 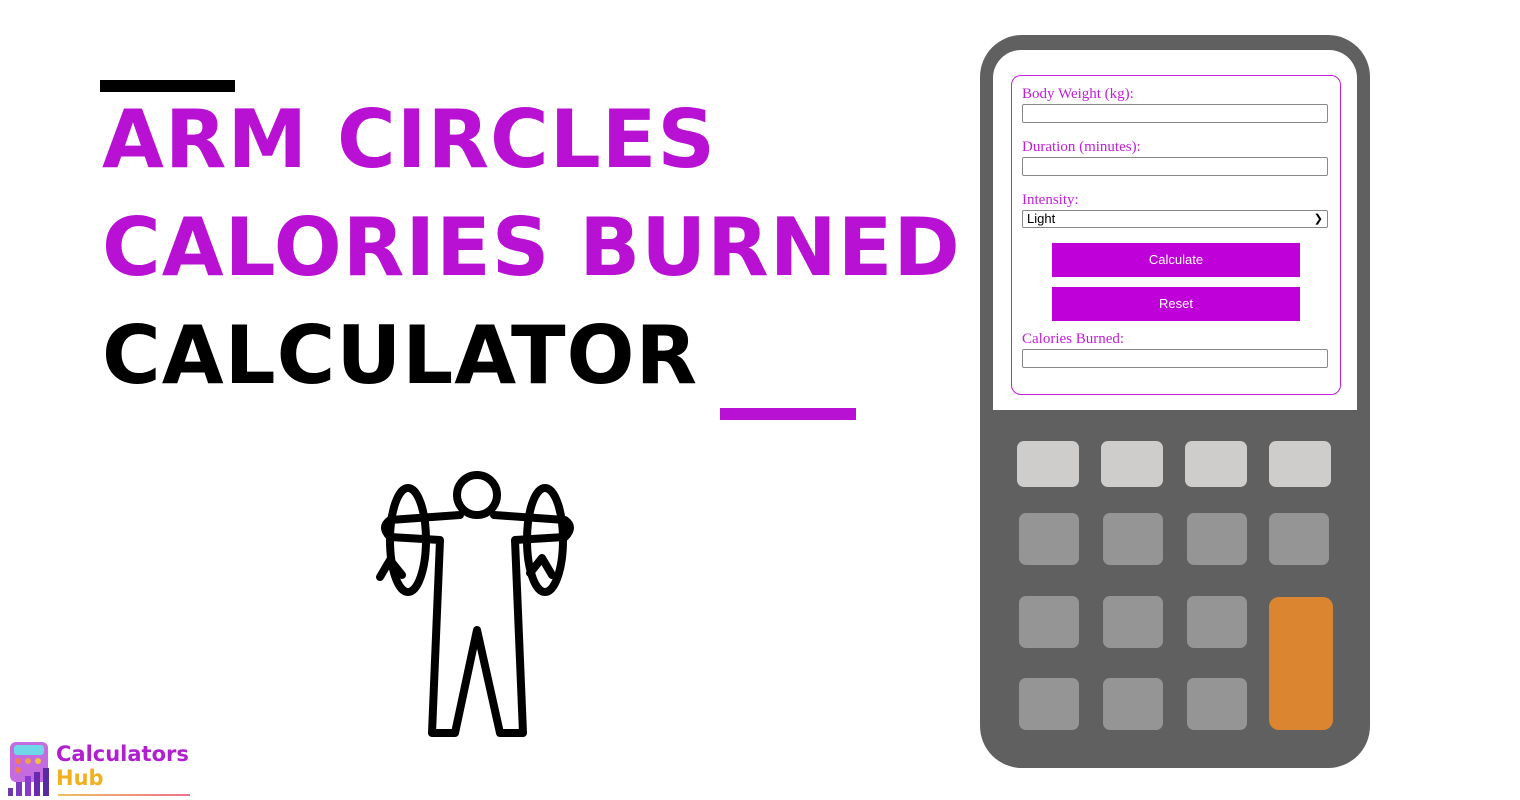 I want to click on intensity-selected-value: Light, so click(x=1041, y=218).